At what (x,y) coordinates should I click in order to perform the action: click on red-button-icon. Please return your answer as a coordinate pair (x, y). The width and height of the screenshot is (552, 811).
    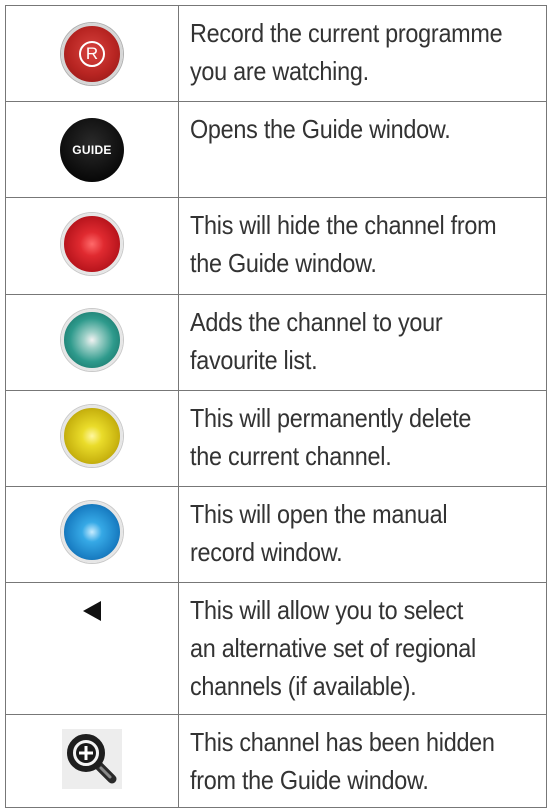
    Looking at the image, I should click on (92, 243).